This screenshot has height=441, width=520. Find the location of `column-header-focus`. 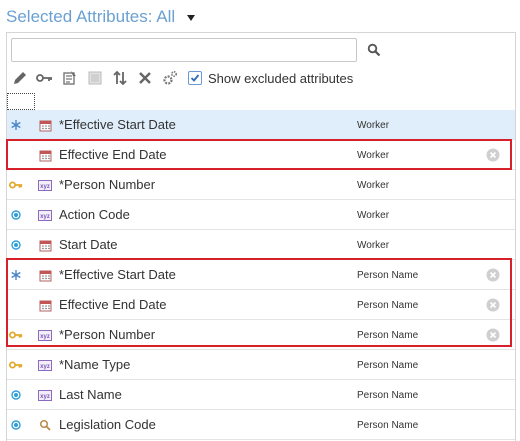

column-header-focus is located at coordinates (21, 101).